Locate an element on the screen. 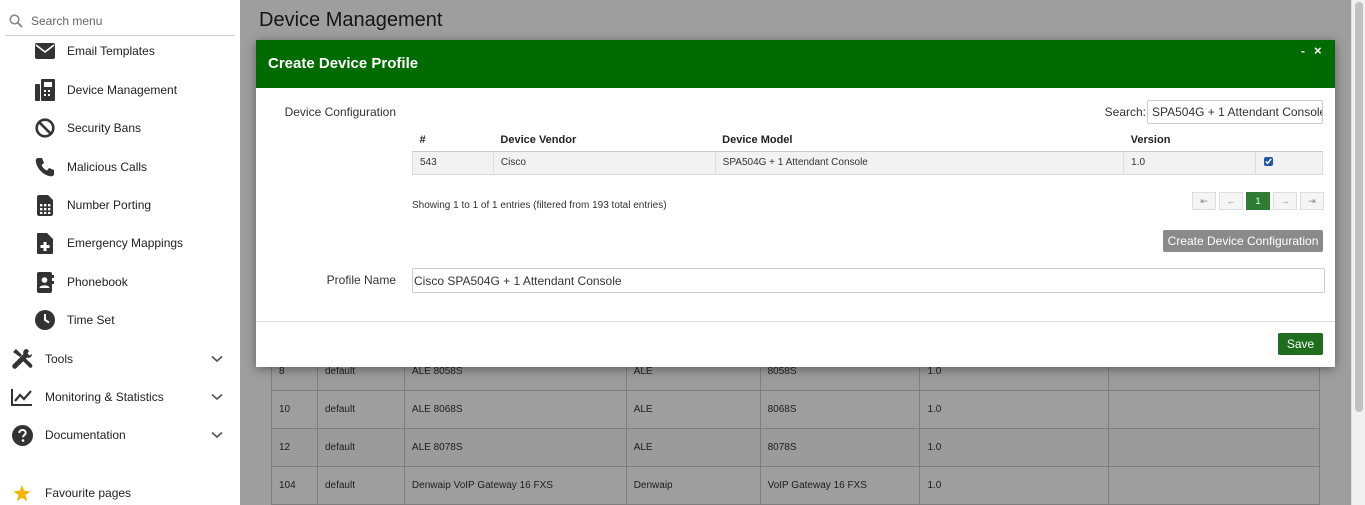 This screenshot has width=1365, height=505. sidebar-item-label: Time Set is located at coordinates (91, 320).